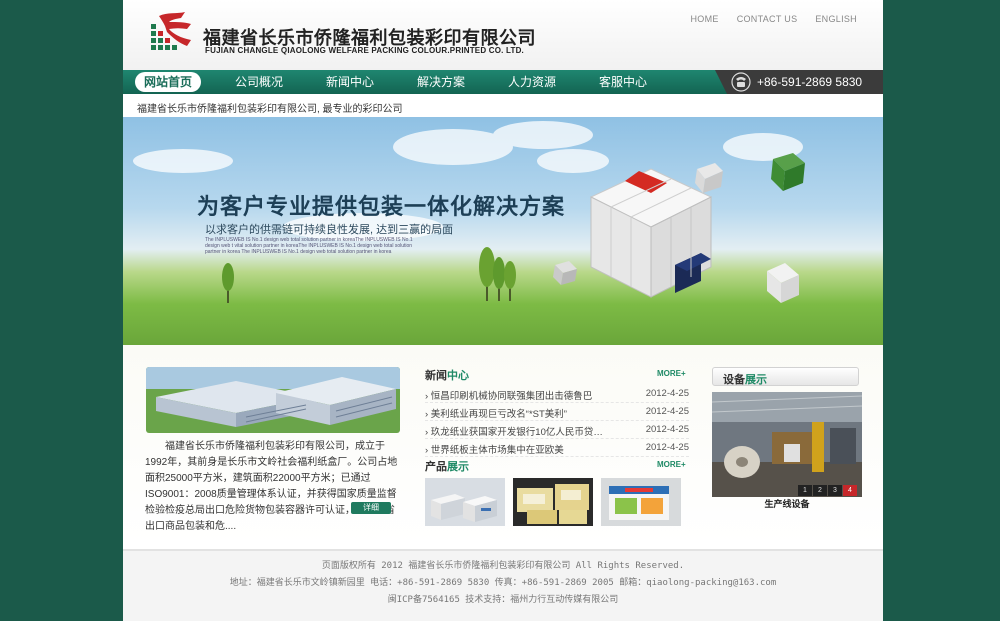  I want to click on factory-photo, so click(273, 400).